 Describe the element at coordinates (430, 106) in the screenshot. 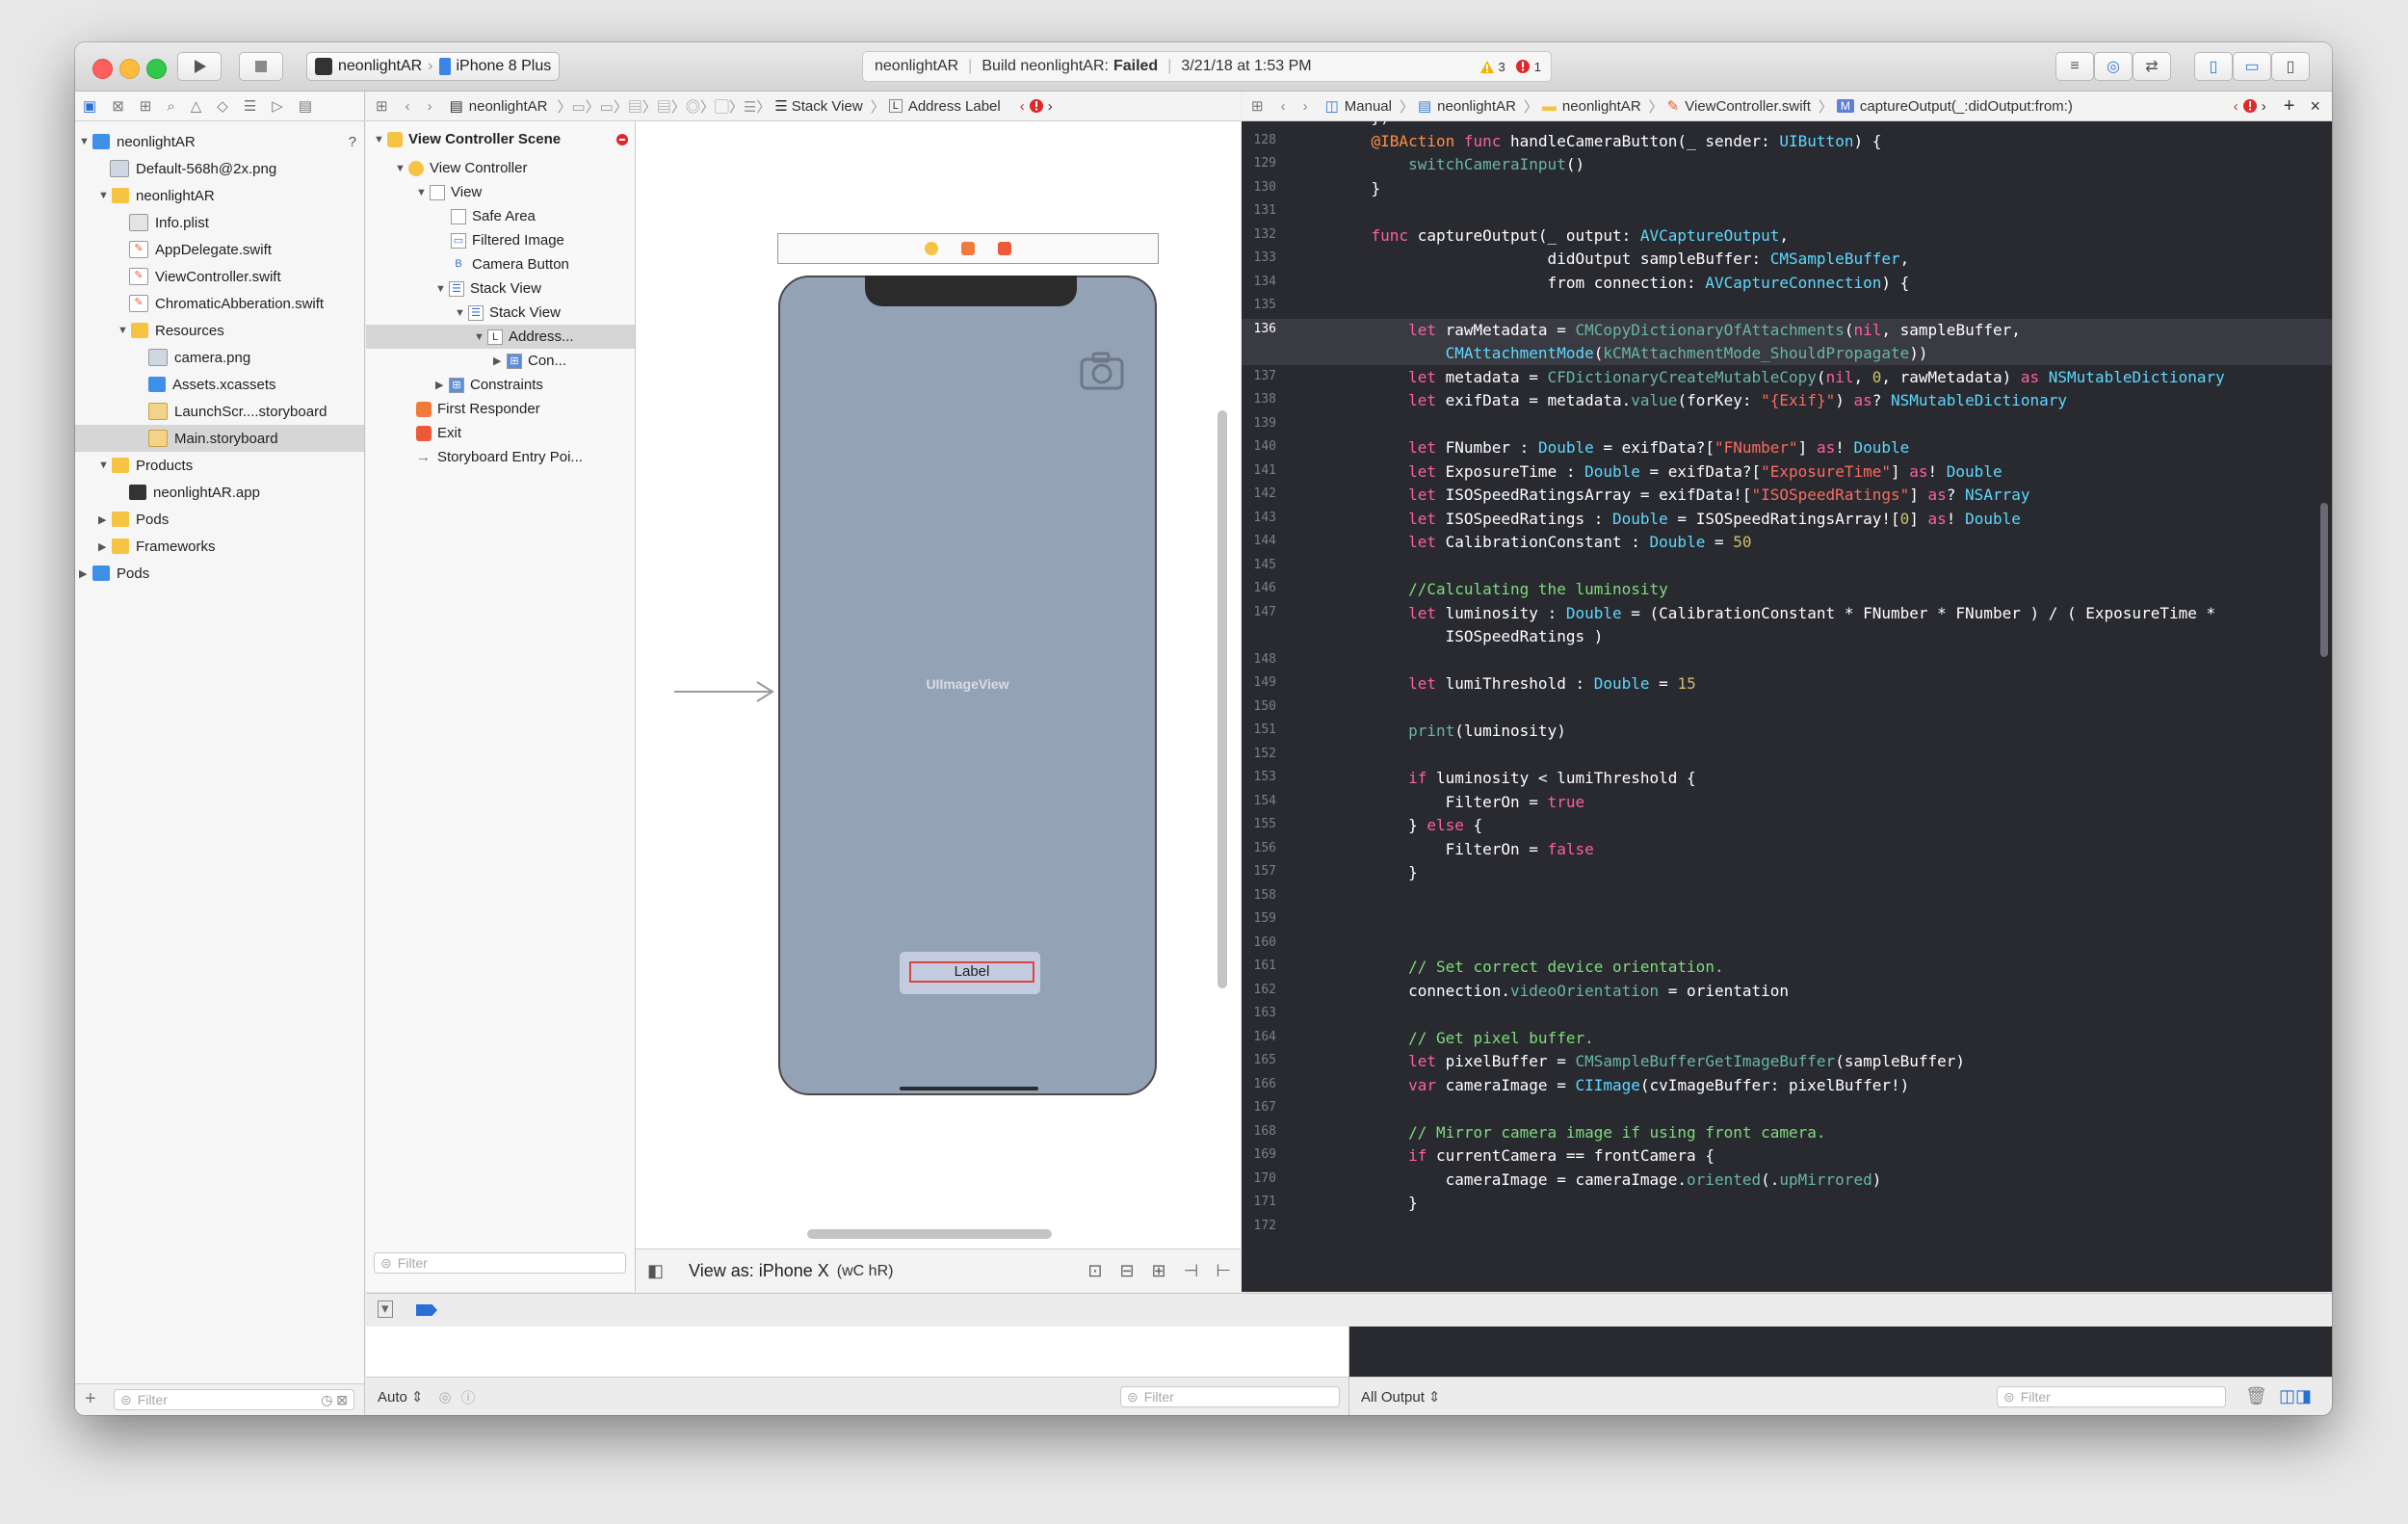

I see `forward-icon: ›` at that location.